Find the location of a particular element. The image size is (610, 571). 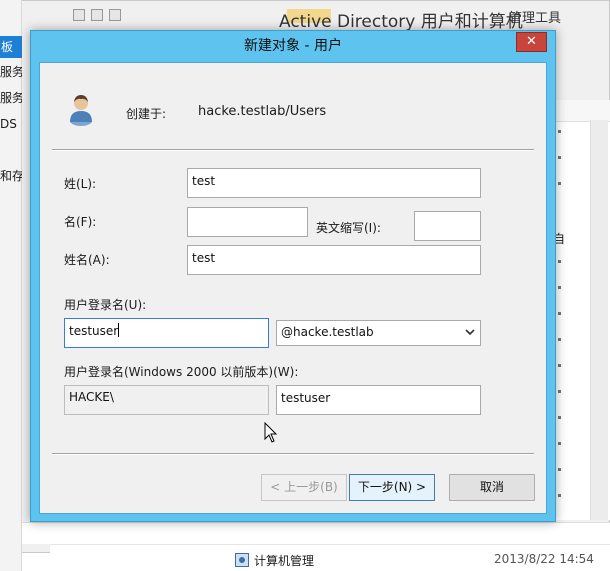

toolbar-icons is located at coordinates (100, 16).